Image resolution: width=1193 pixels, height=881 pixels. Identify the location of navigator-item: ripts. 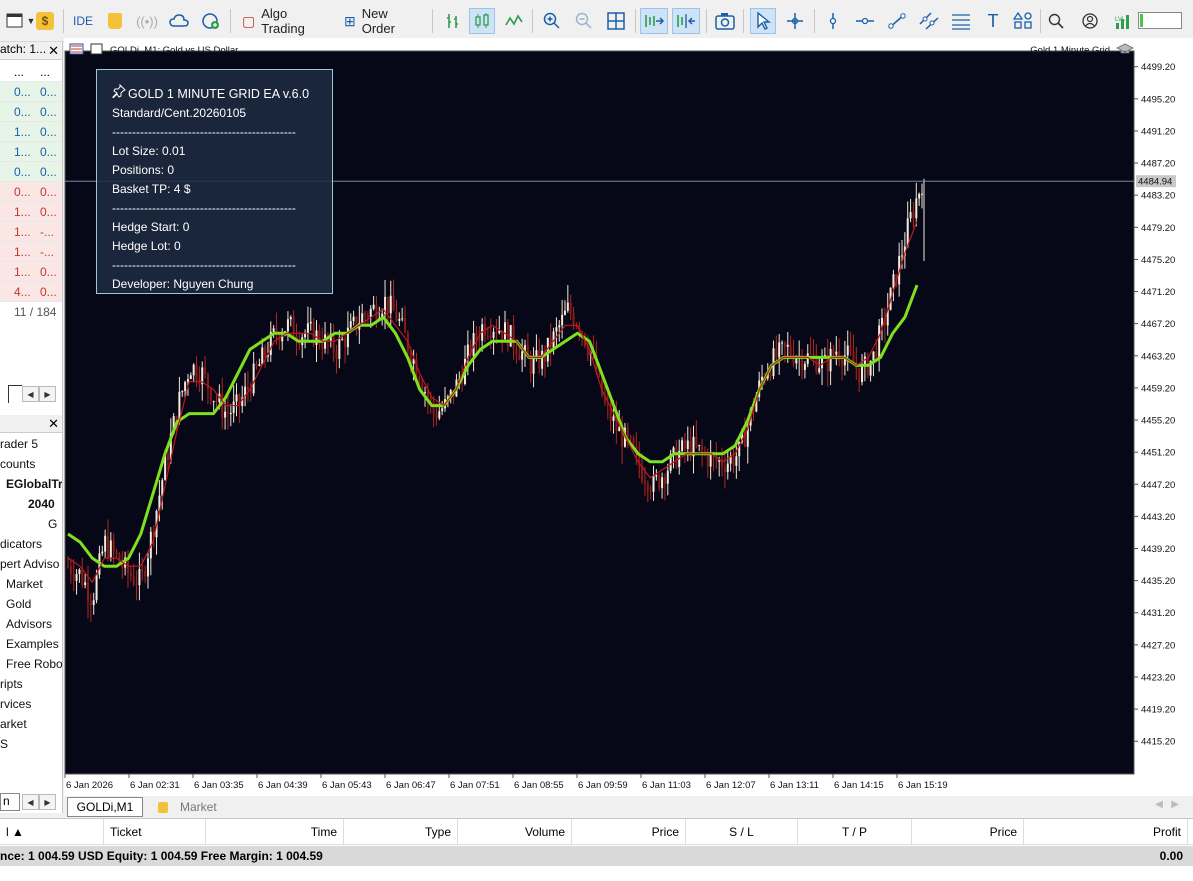
(11, 684).